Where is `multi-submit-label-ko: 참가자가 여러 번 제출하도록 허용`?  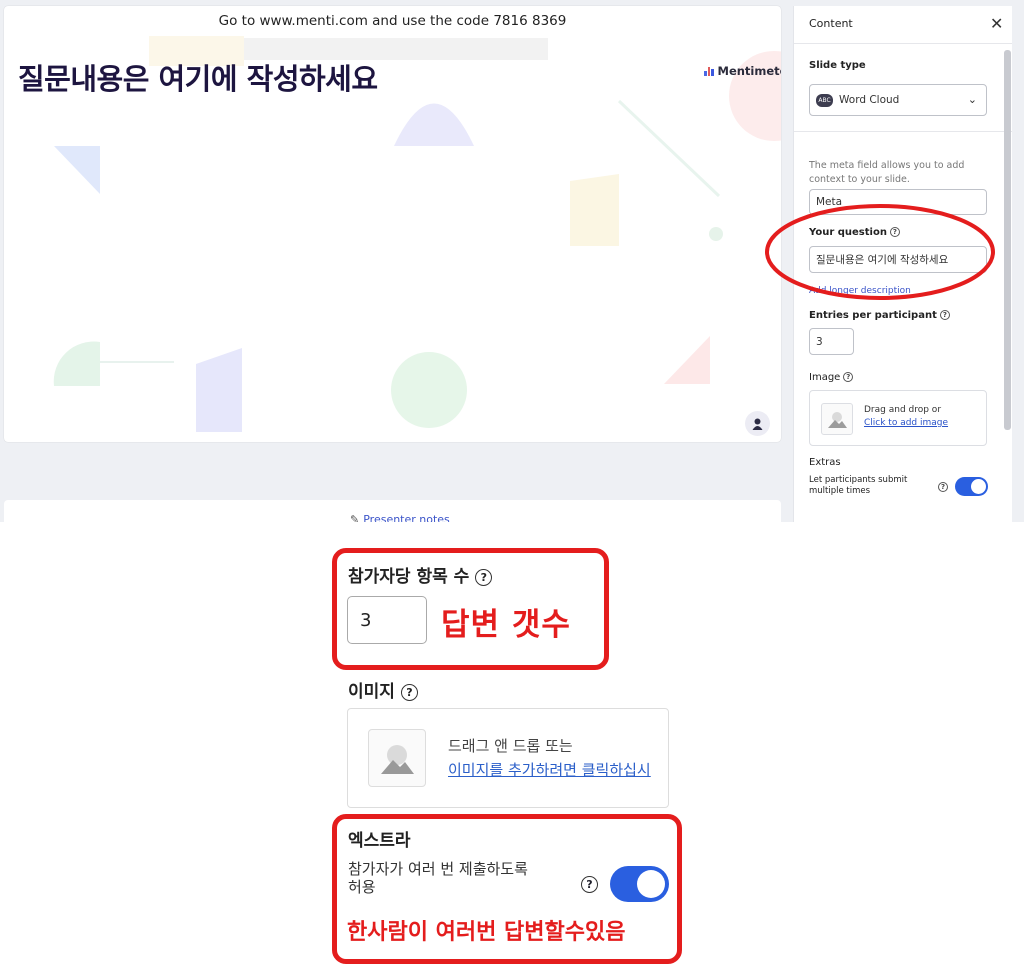 multi-submit-label-ko: 참가자가 여러 번 제출하도록 허용 is located at coordinates (438, 878).